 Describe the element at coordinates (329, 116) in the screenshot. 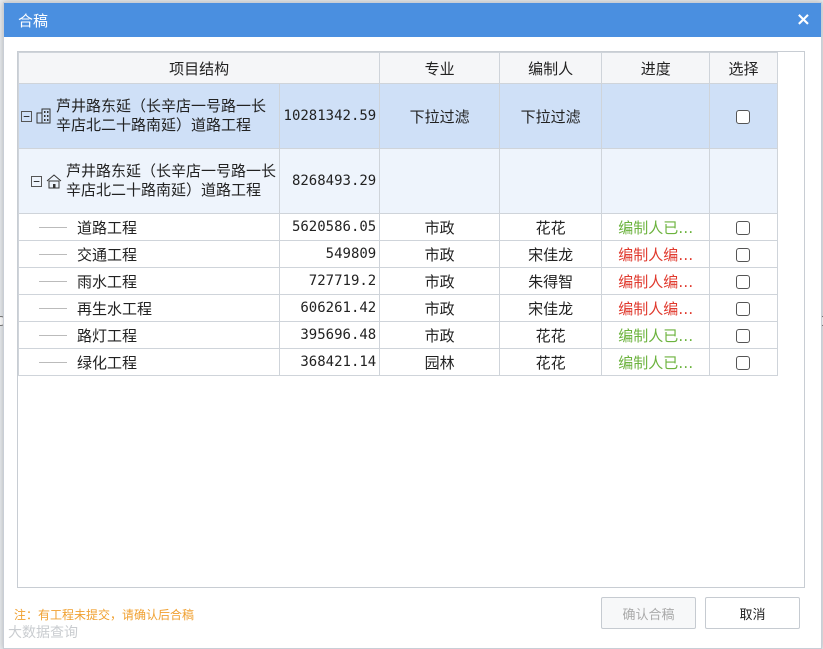

I see `row-amount: 10281342.59` at that location.